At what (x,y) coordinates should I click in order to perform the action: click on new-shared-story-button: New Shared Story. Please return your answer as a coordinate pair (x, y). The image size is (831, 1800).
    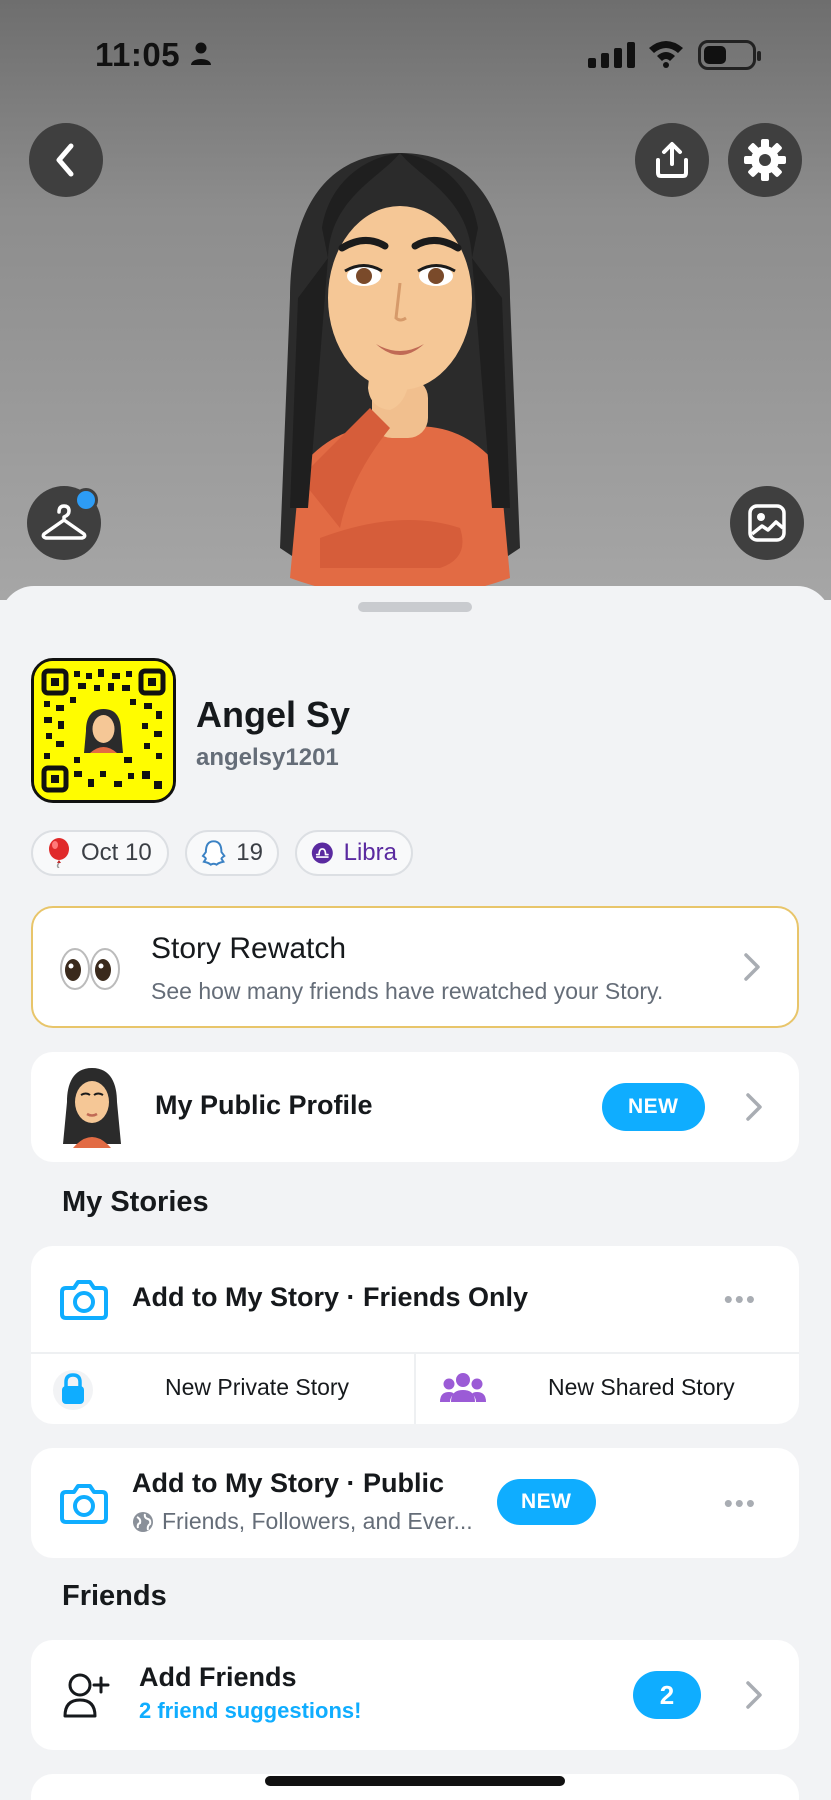
    Looking at the image, I should click on (607, 1389).